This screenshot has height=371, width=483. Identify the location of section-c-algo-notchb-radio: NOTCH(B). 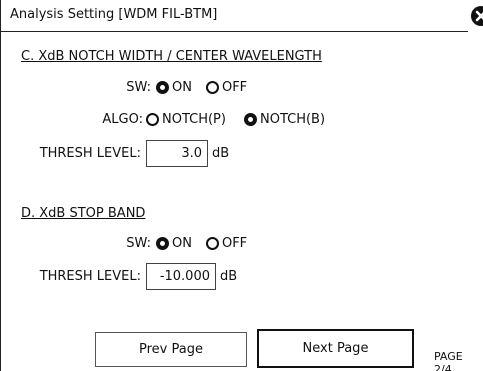
(284, 119).